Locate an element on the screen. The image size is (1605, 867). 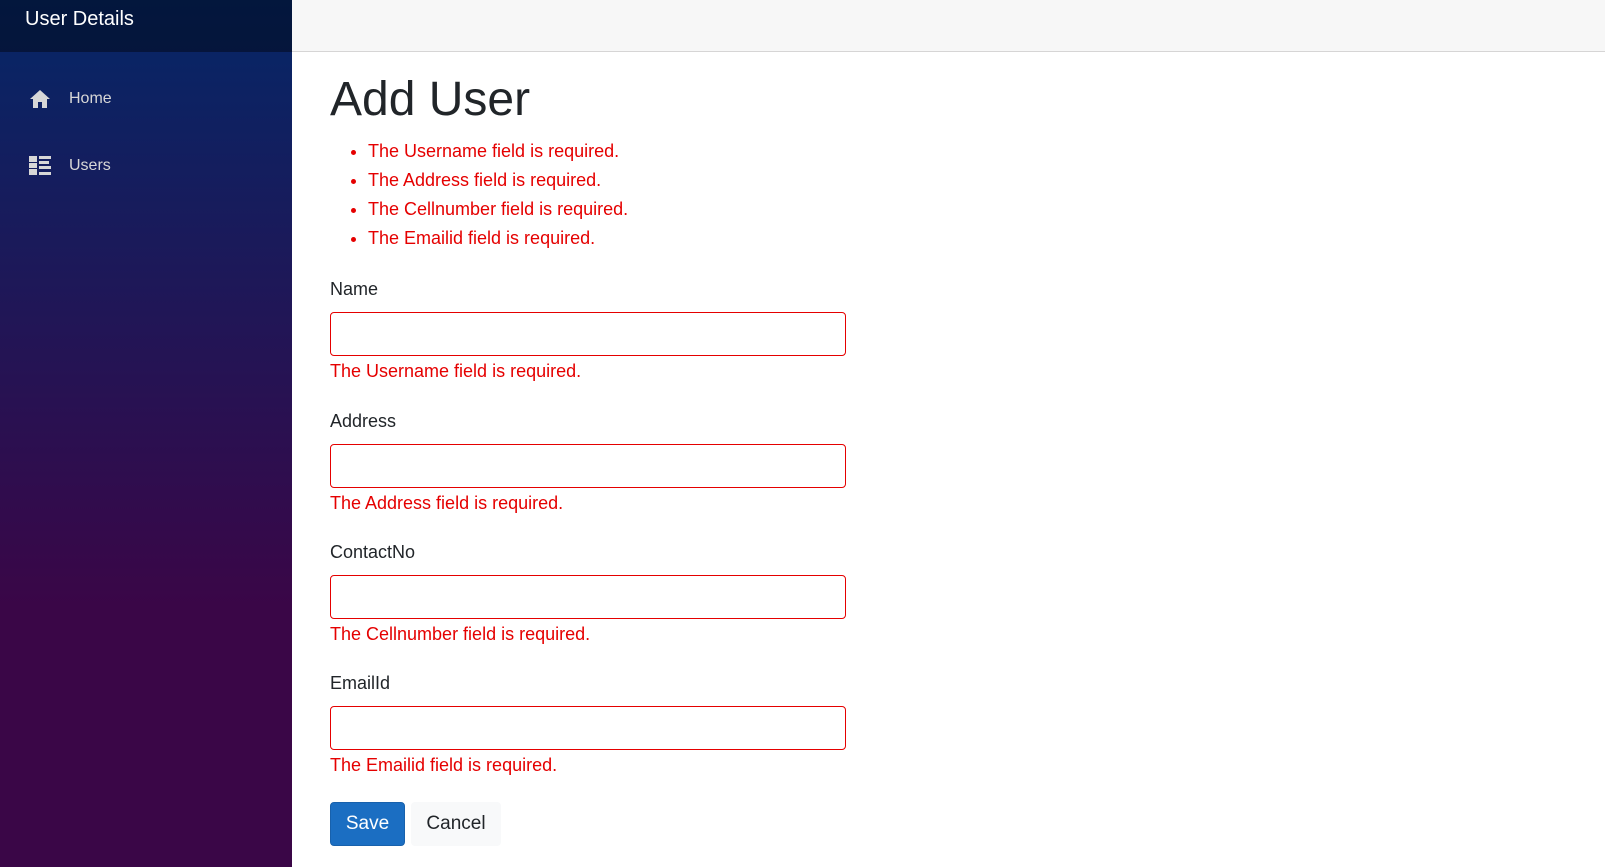
address-input is located at coordinates (588, 466).